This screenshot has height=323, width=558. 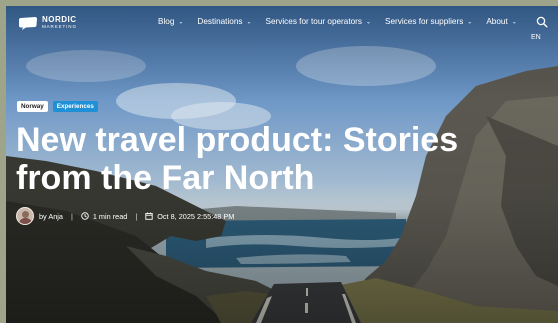 What do you see at coordinates (59, 20) in the screenshot?
I see `logo-line-1: NORDIC` at bounding box center [59, 20].